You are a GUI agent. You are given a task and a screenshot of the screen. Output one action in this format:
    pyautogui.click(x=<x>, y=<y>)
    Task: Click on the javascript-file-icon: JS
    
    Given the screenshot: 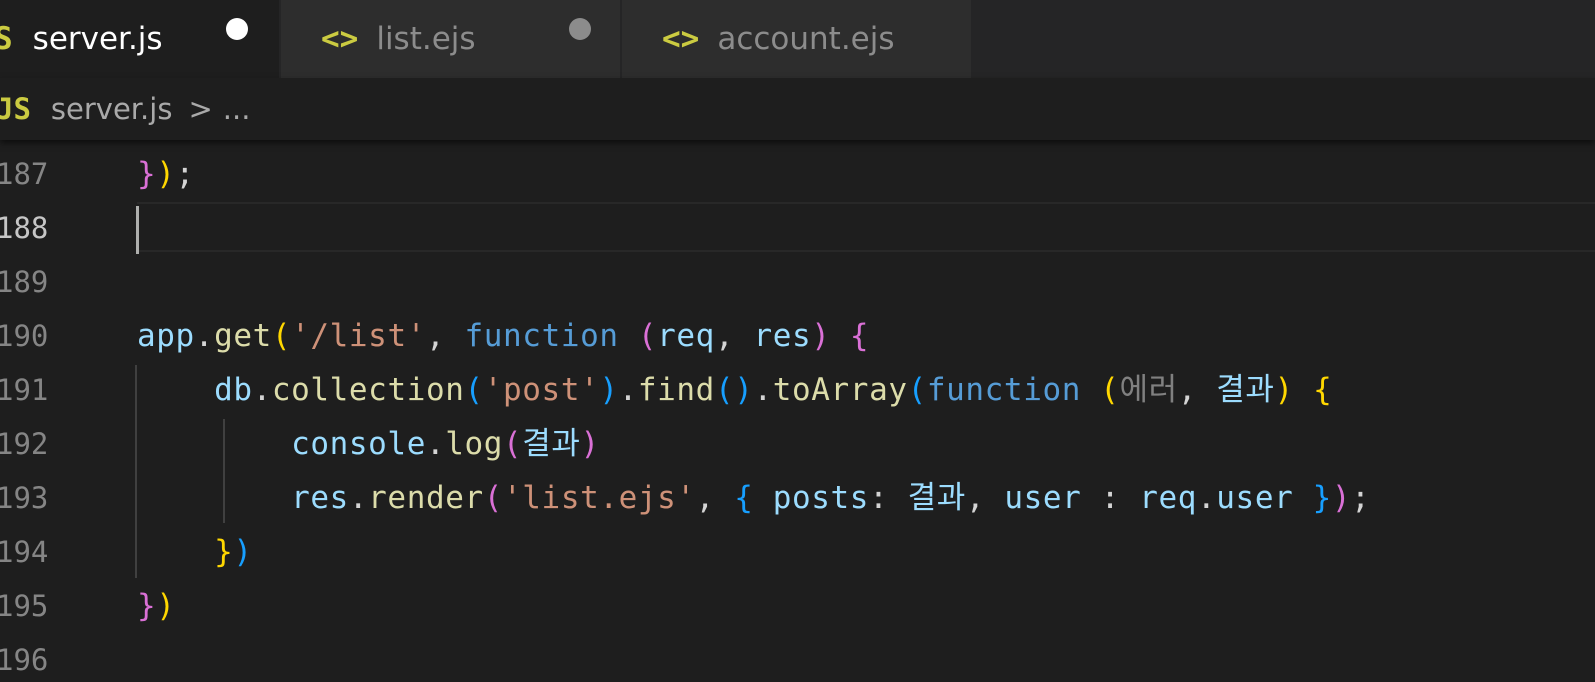 What is the action you would take?
    pyautogui.click(x=15, y=109)
    